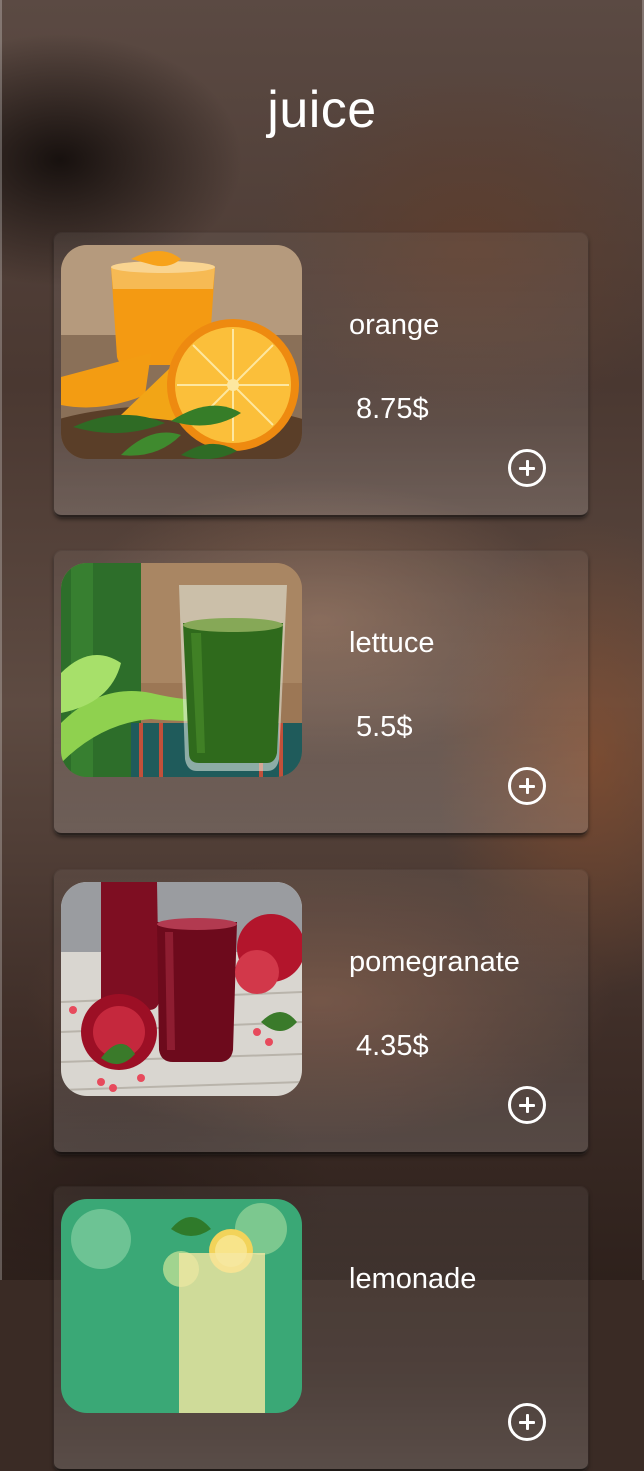 This screenshot has height=1471, width=644. What do you see at coordinates (434, 962) in the screenshot?
I see `product-name: pomegranate` at bounding box center [434, 962].